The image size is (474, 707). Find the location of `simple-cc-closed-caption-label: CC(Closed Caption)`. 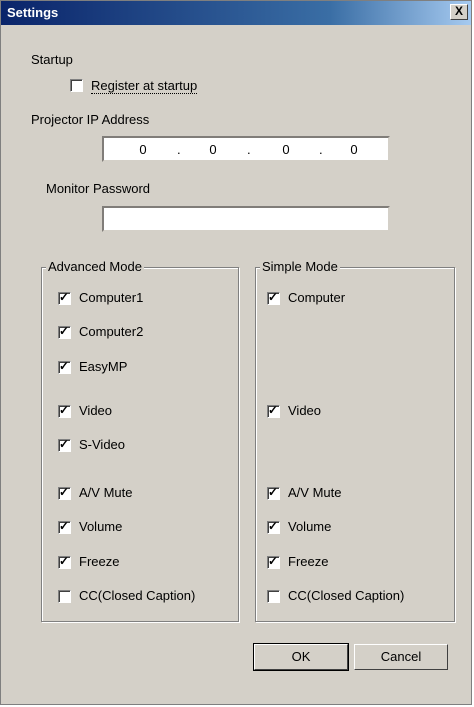

simple-cc-closed-caption-label: CC(Closed Caption) is located at coordinates (346, 595).